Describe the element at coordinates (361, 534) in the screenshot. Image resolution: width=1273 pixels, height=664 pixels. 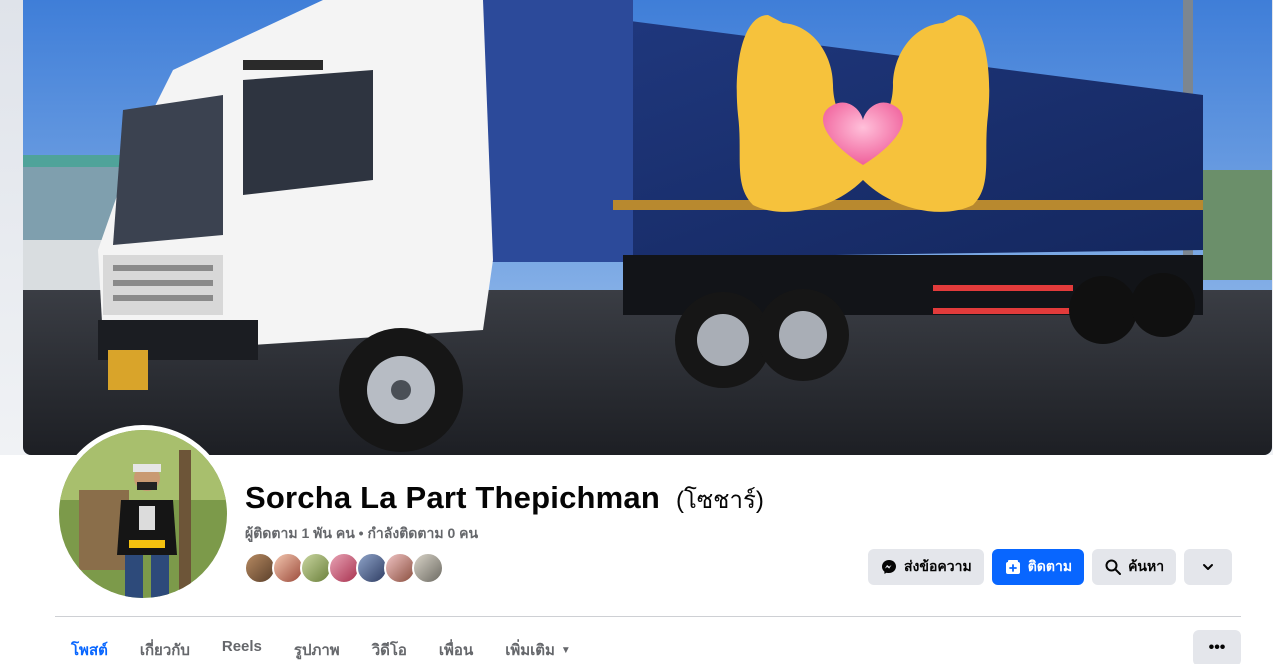
I see `follower-stats: ผู้ติดตาม 1 พัน คน • กำลังติดตาม 0 คน` at that location.